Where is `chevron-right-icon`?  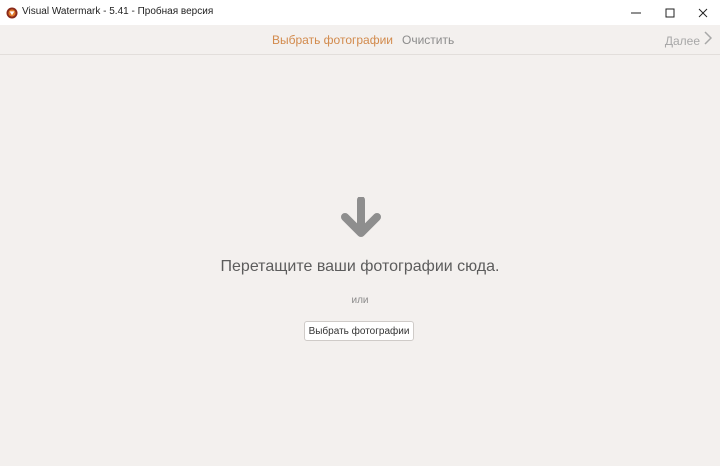 chevron-right-icon is located at coordinates (708, 40).